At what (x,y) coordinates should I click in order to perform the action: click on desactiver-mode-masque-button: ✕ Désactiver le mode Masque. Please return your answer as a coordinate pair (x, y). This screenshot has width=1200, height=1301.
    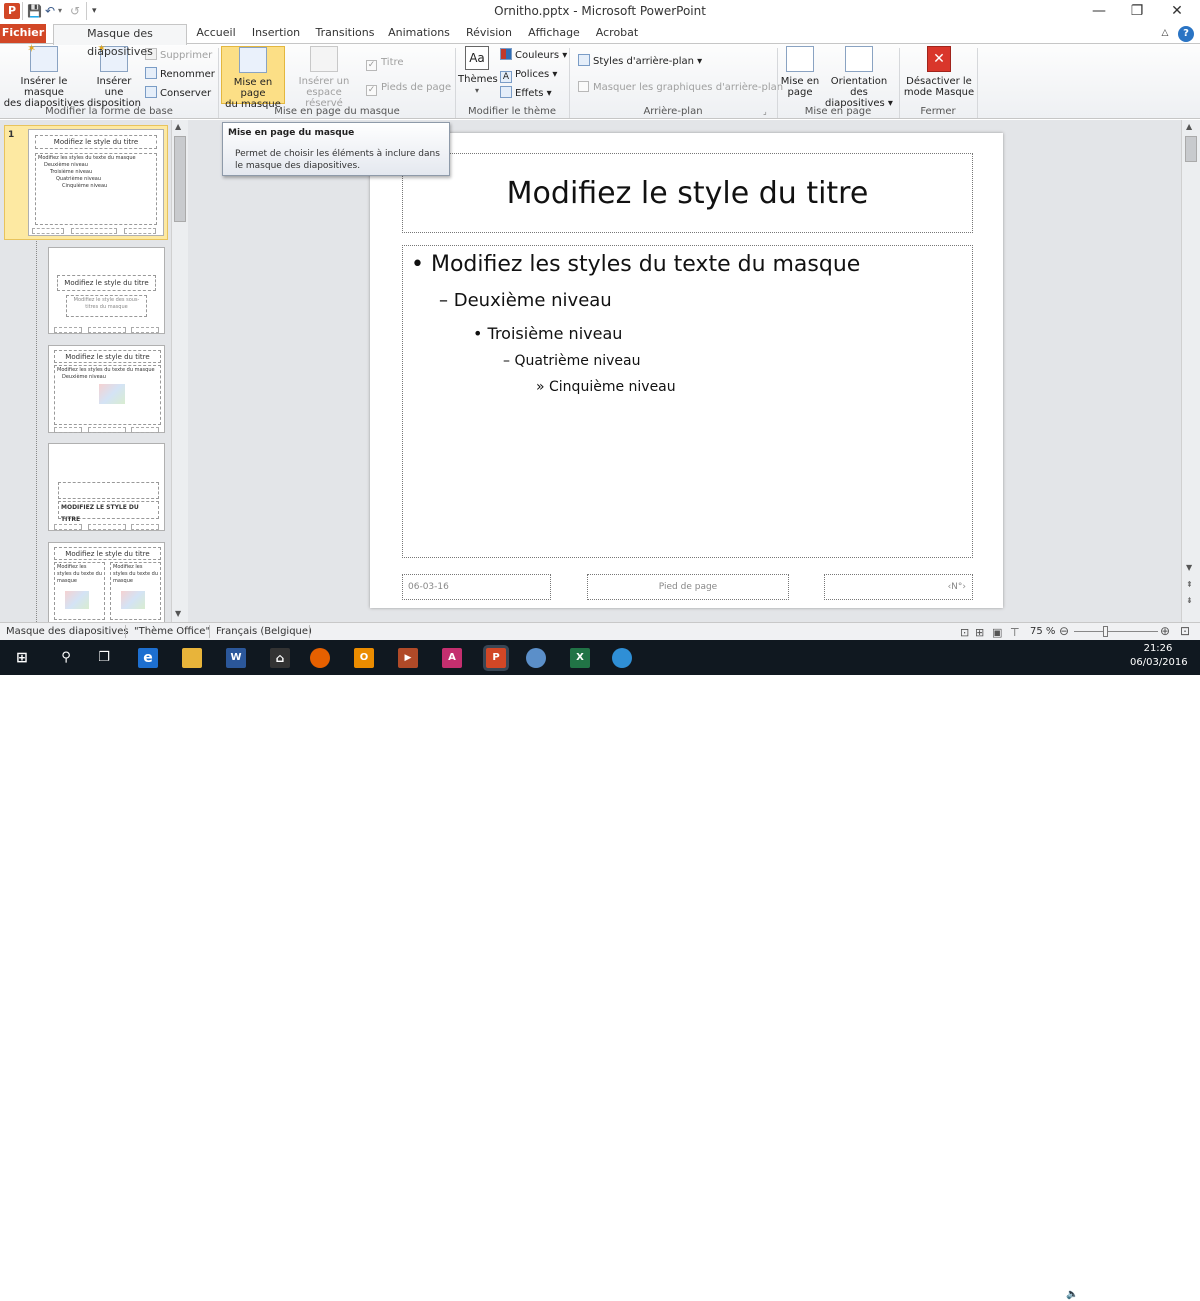
    Looking at the image, I should click on (939, 72).